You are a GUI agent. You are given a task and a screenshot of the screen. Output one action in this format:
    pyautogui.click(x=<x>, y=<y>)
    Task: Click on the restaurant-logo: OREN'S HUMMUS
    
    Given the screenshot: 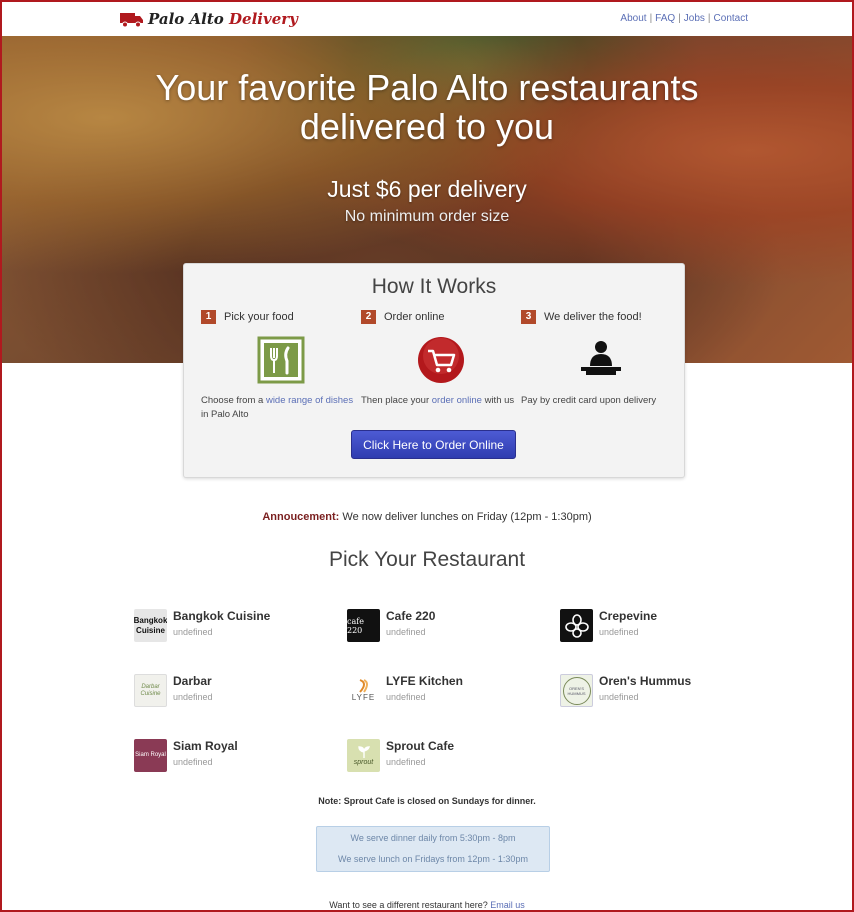 What is the action you would take?
    pyautogui.click(x=576, y=690)
    